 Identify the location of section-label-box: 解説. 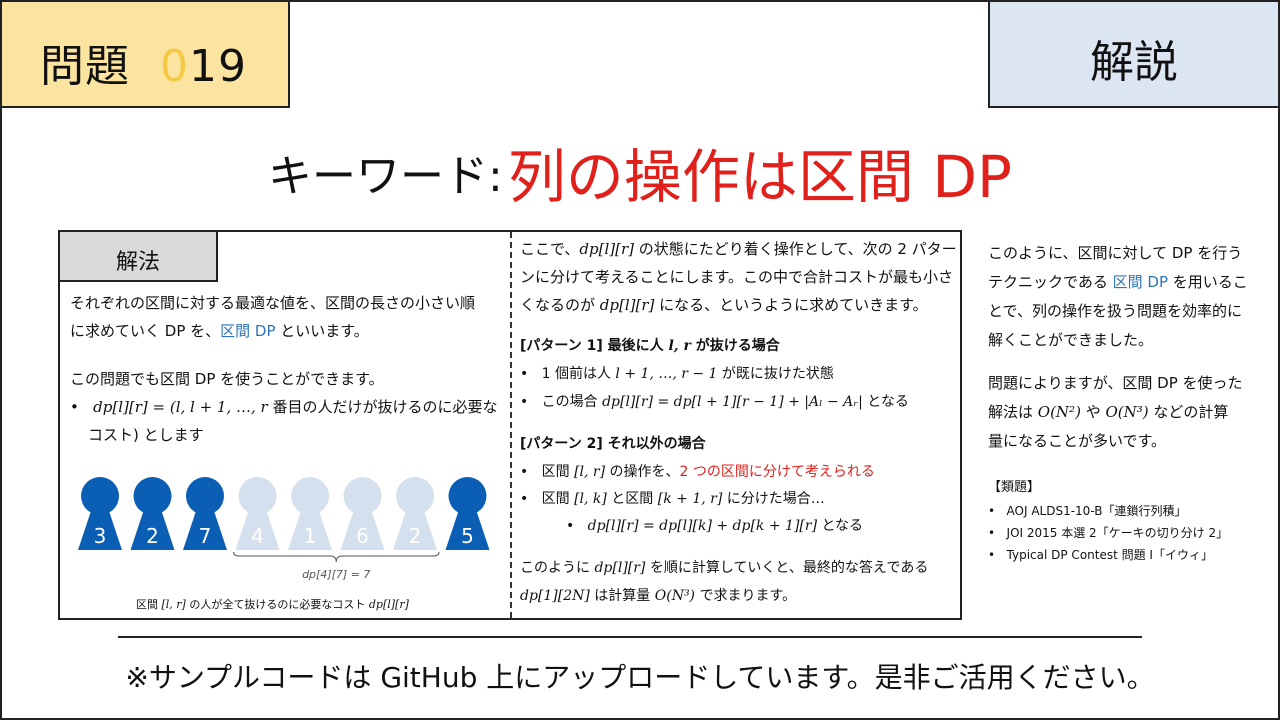
(1134, 54).